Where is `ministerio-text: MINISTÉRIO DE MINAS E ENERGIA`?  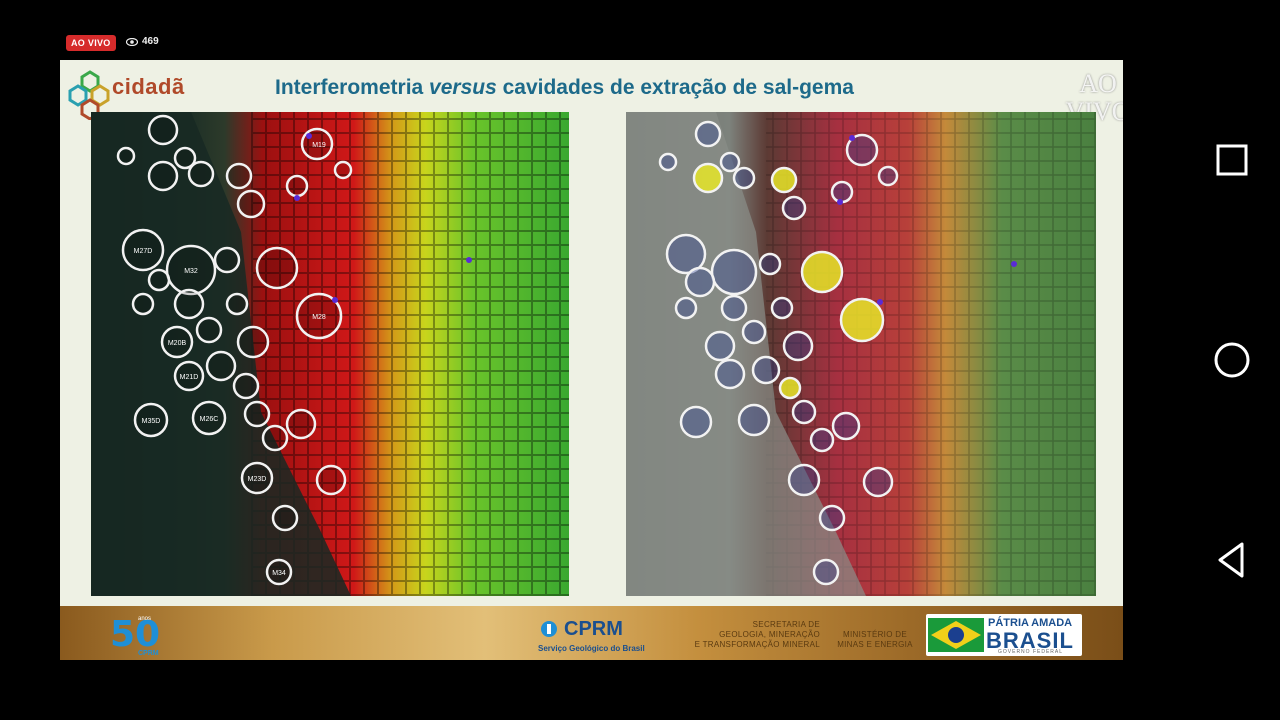
ministerio-text: MINISTÉRIO DE MINAS E ENERGIA is located at coordinates (875, 639).